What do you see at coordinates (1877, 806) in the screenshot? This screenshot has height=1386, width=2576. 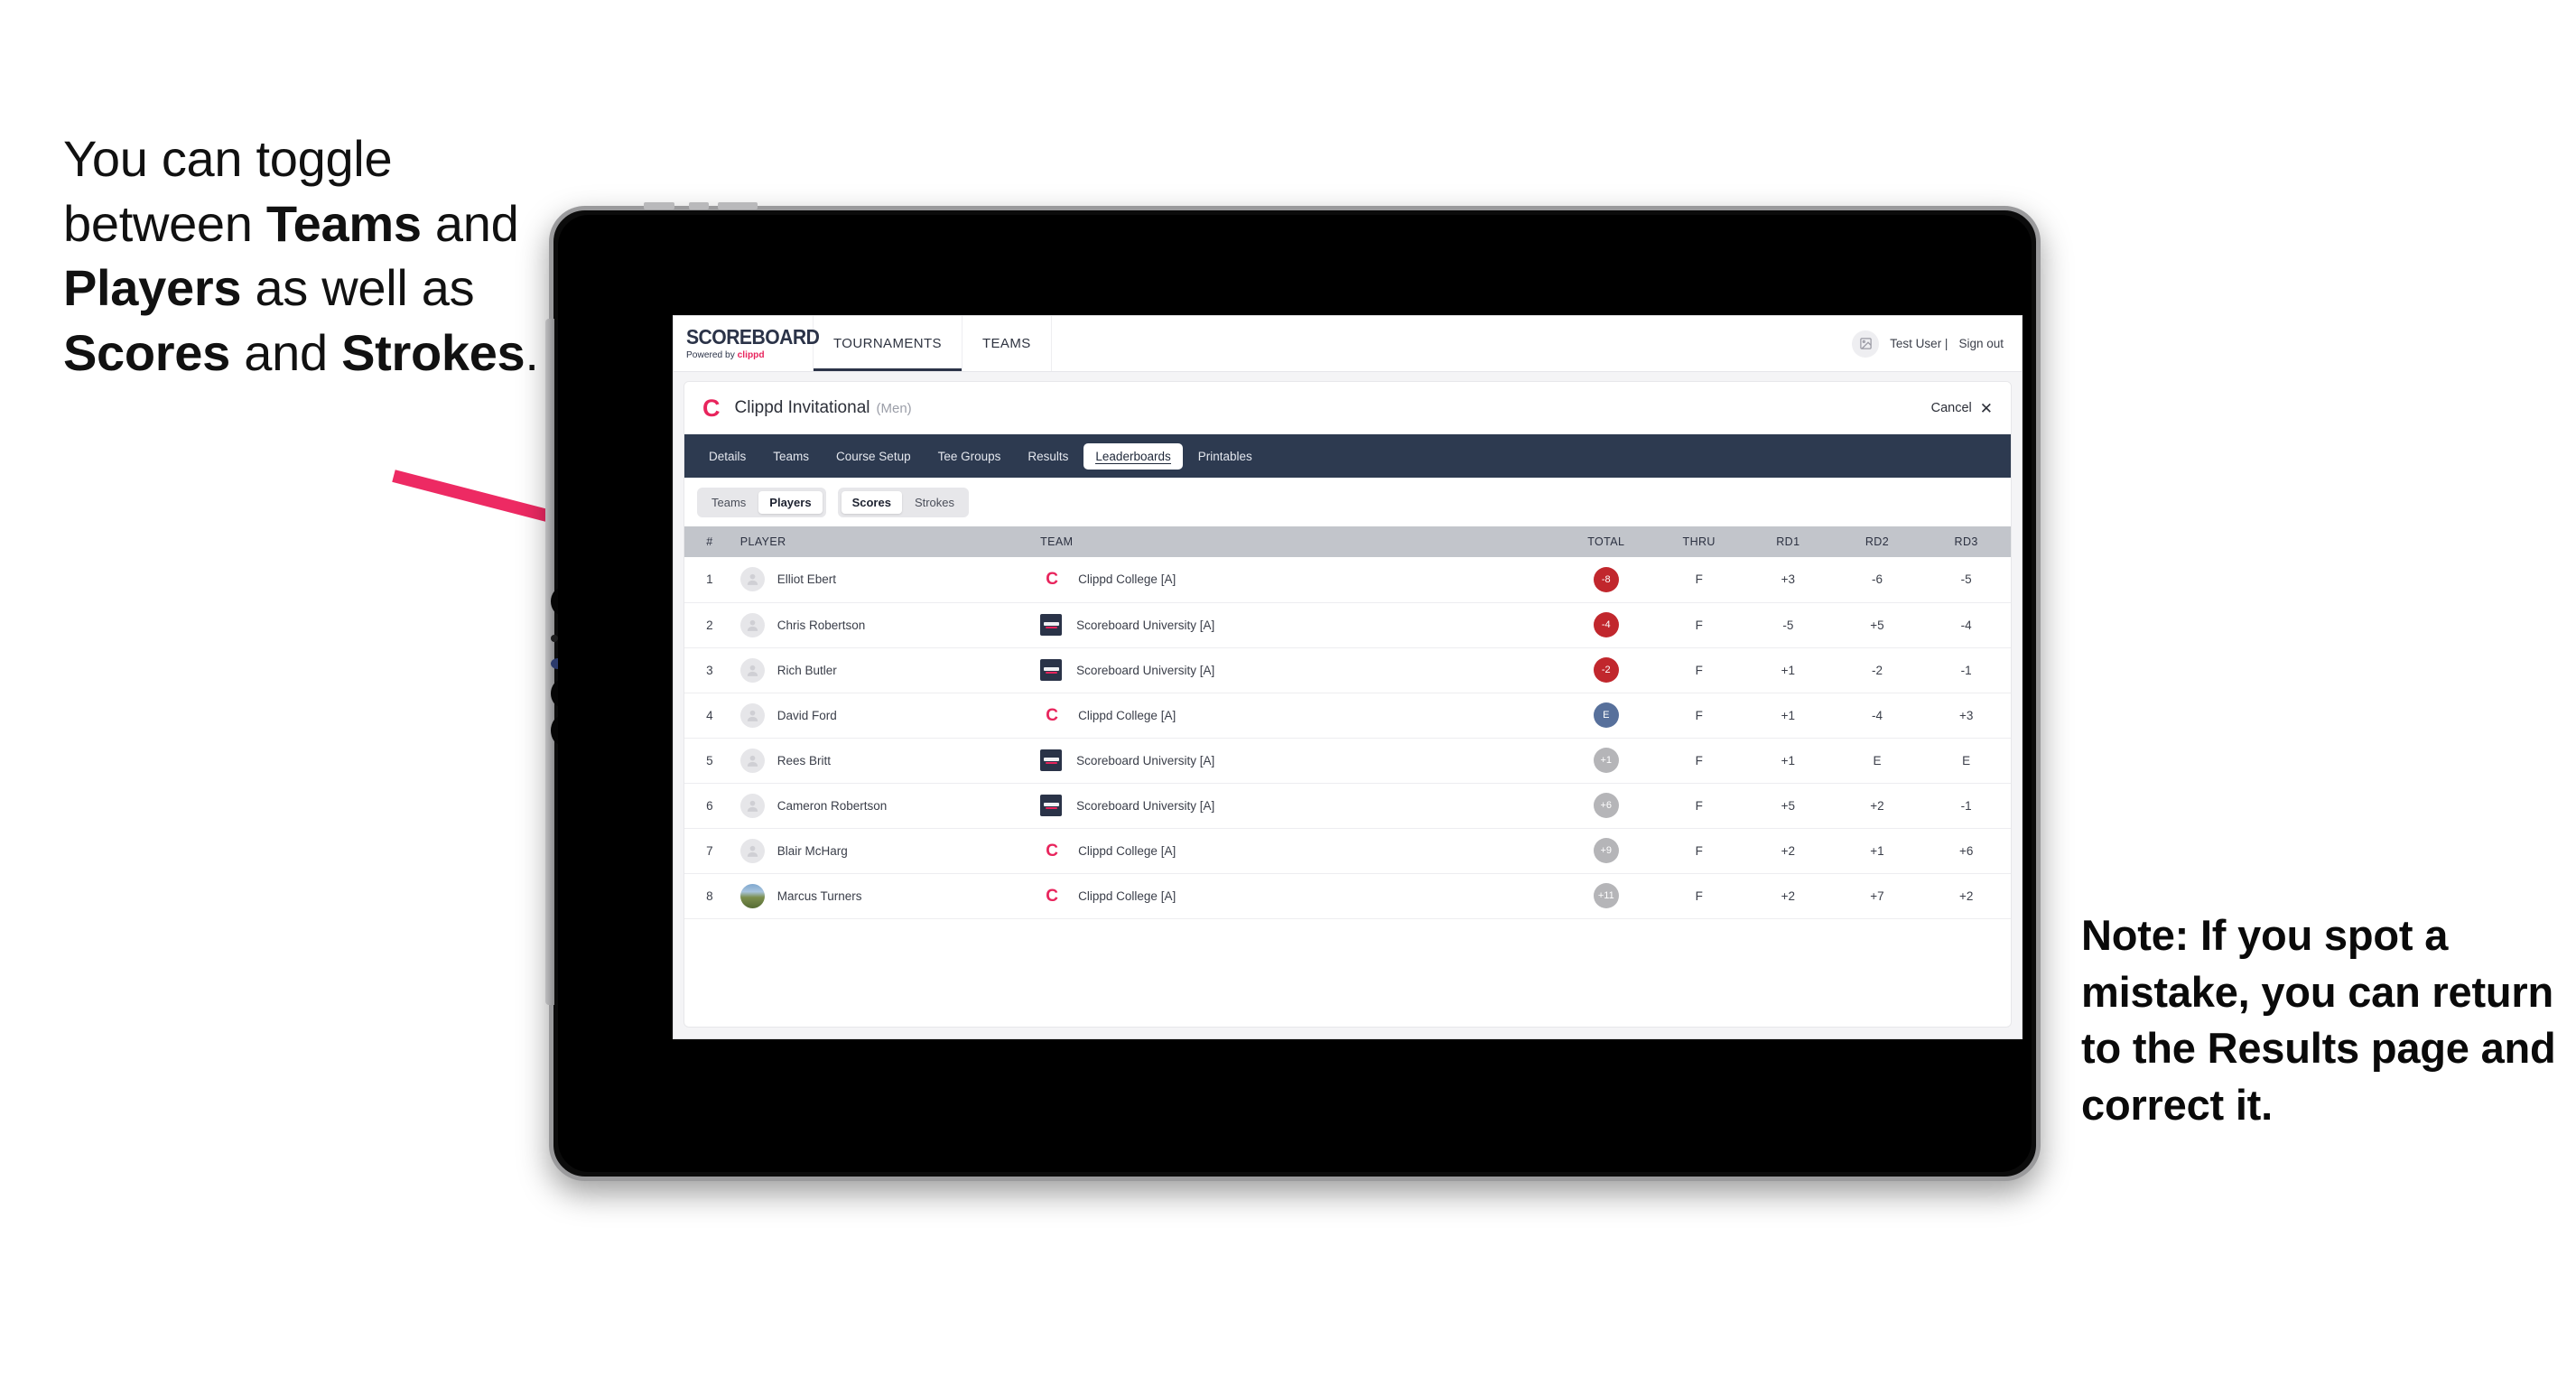 I see `cell-rd2: +2` at bounding box center [1877, 806].